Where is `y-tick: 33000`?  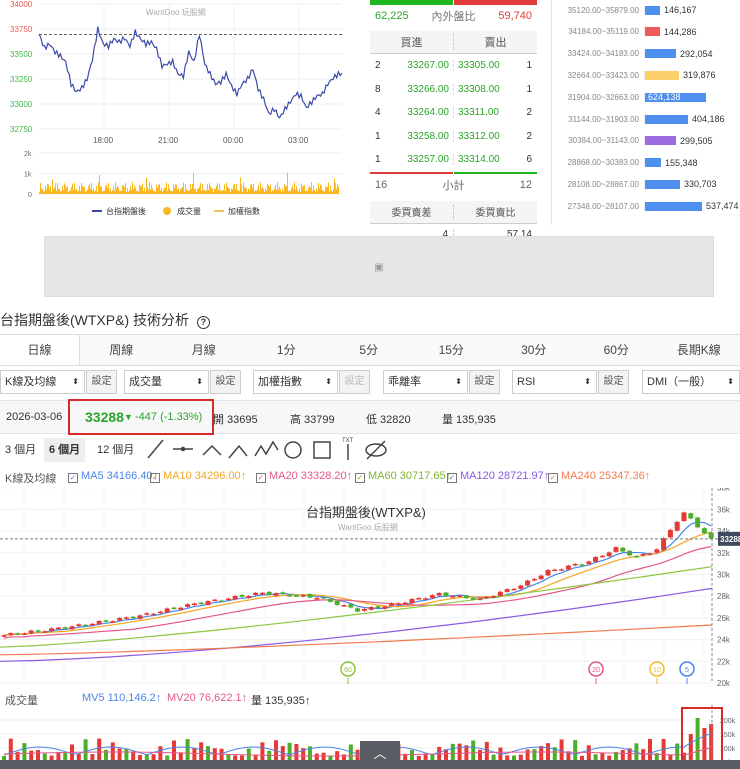 y-tick: 33000 is located at coordinates (21, 104).